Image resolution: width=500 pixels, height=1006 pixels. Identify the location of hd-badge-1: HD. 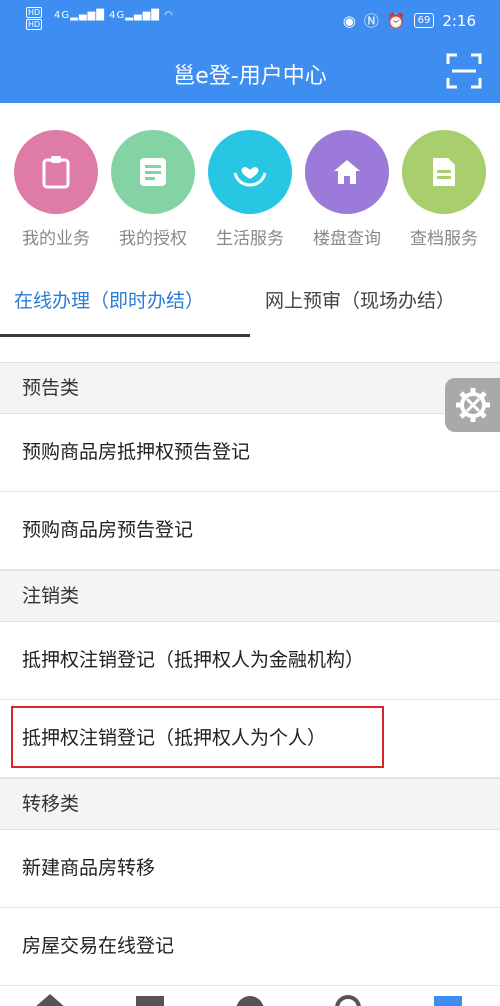
(34, 12).